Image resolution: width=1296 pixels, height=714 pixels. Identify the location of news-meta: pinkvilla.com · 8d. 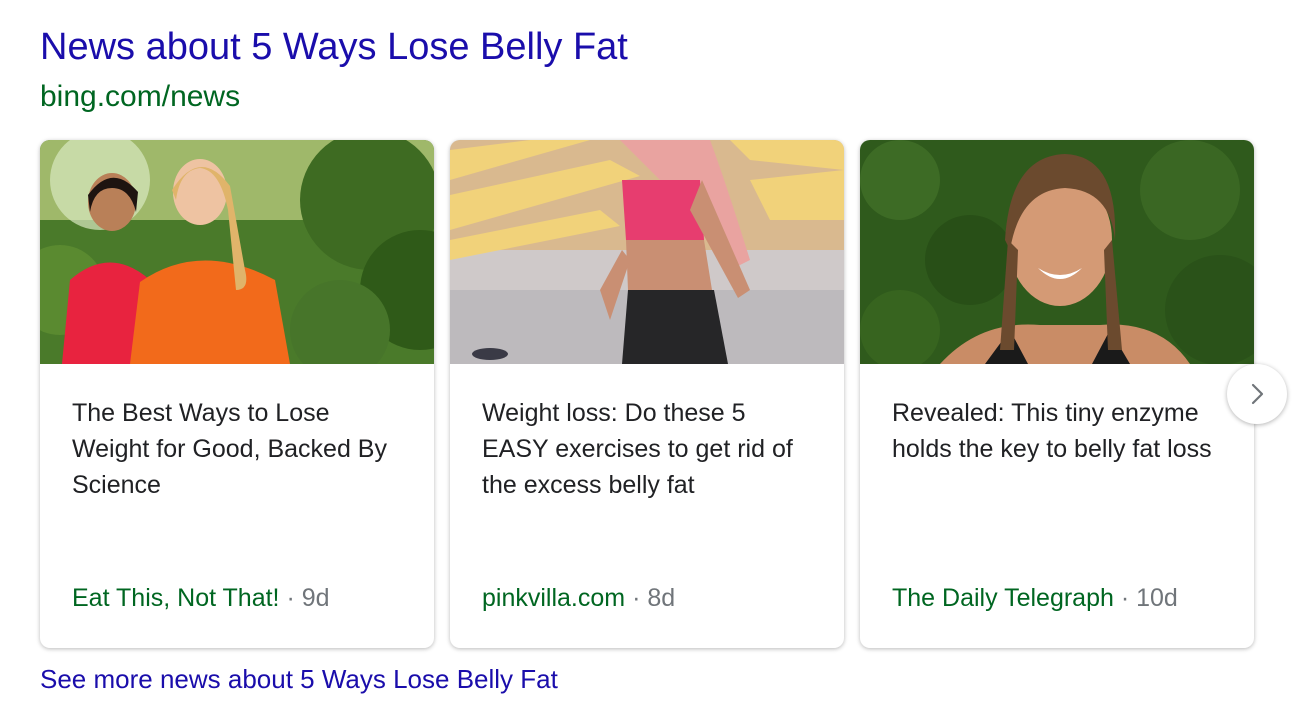
(578, 598).